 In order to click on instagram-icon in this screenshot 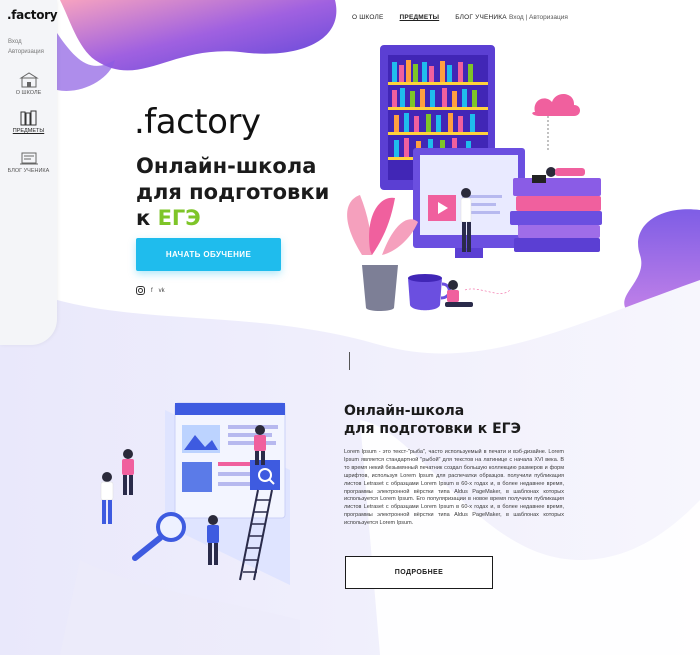, I will do `click(140, 290)`.